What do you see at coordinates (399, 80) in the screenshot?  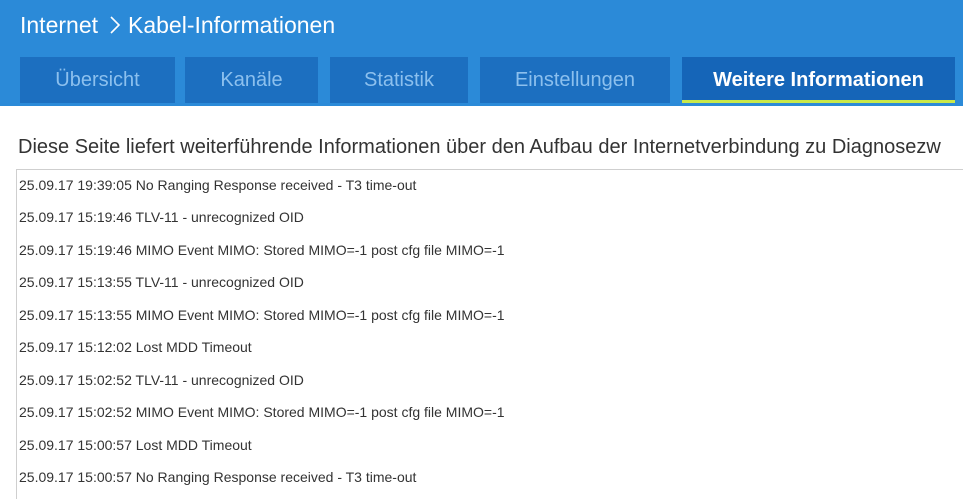 I see `tab-statistik: Statistik` at bounding box center [399, 80].